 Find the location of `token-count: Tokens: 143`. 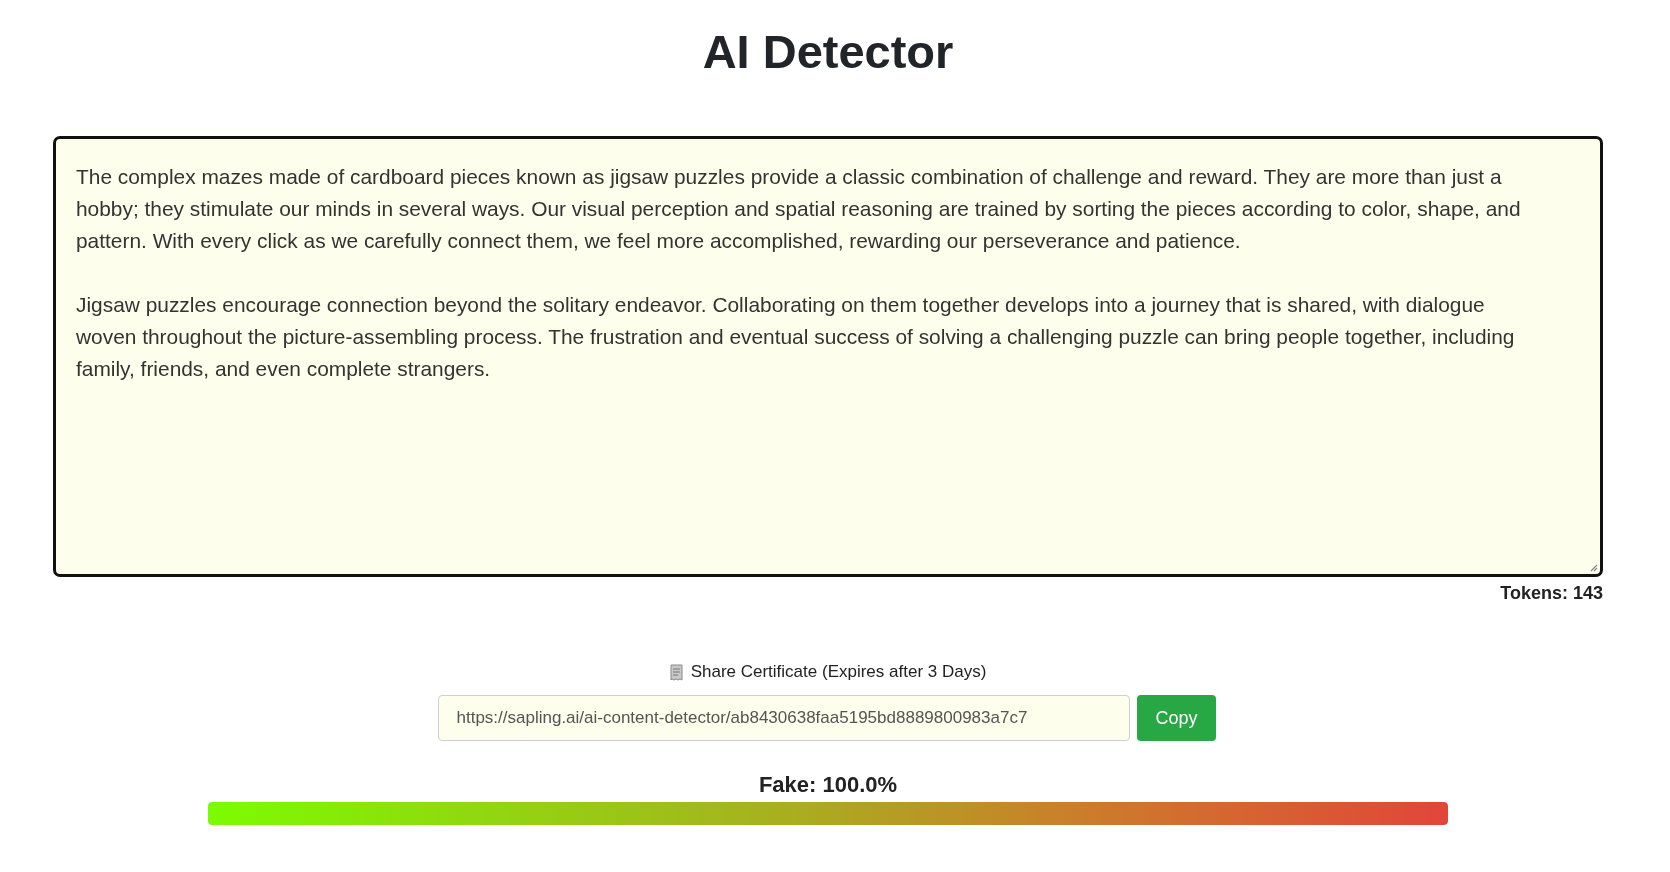

token-count: Tokens: 143 is located at coordinates (1551, 593).